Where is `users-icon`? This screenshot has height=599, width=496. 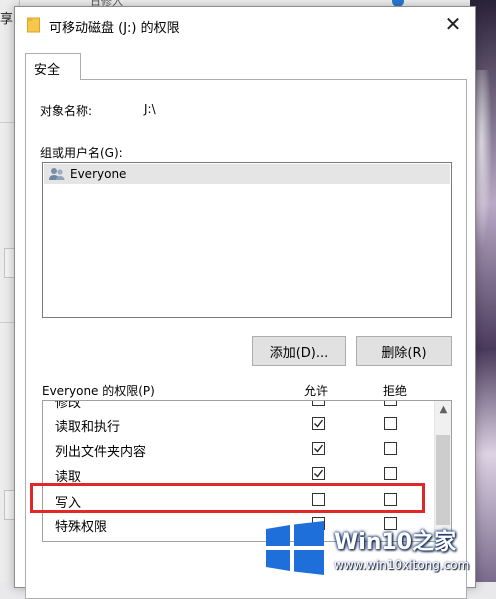 users-icon is located at coordinates (57, 174).